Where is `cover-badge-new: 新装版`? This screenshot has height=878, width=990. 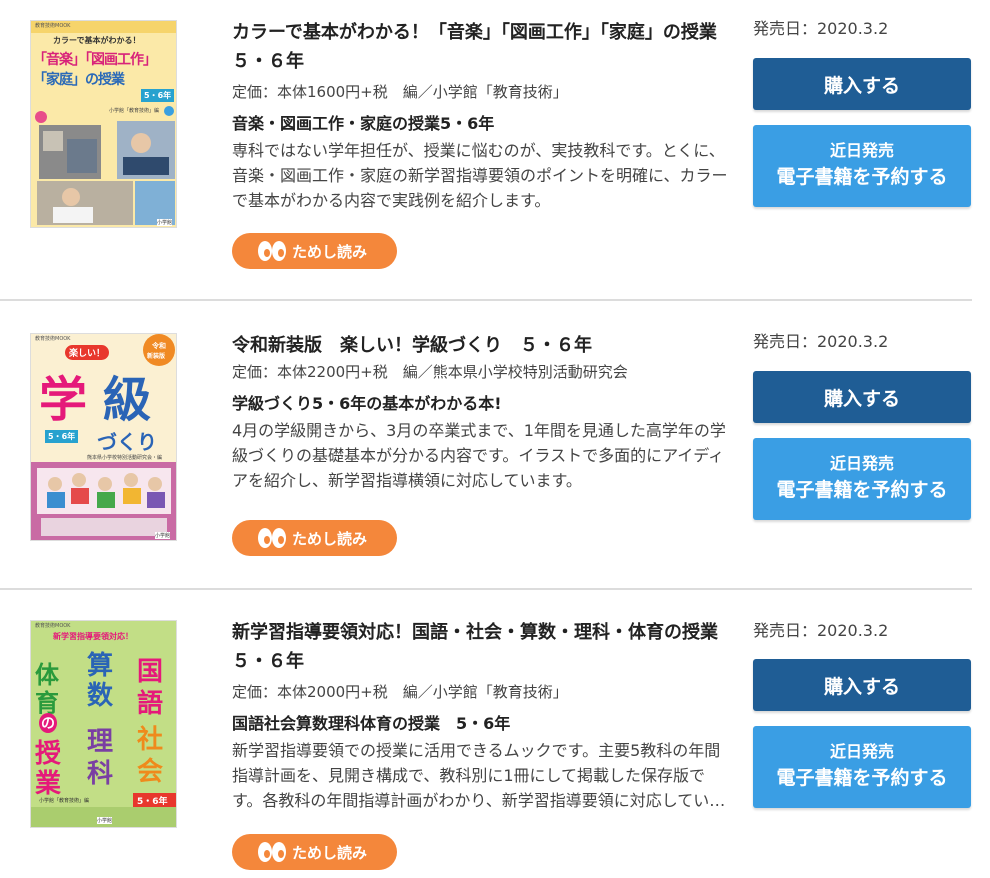
cover-badge-new: 新装版 is located at coordinates (156, 356).